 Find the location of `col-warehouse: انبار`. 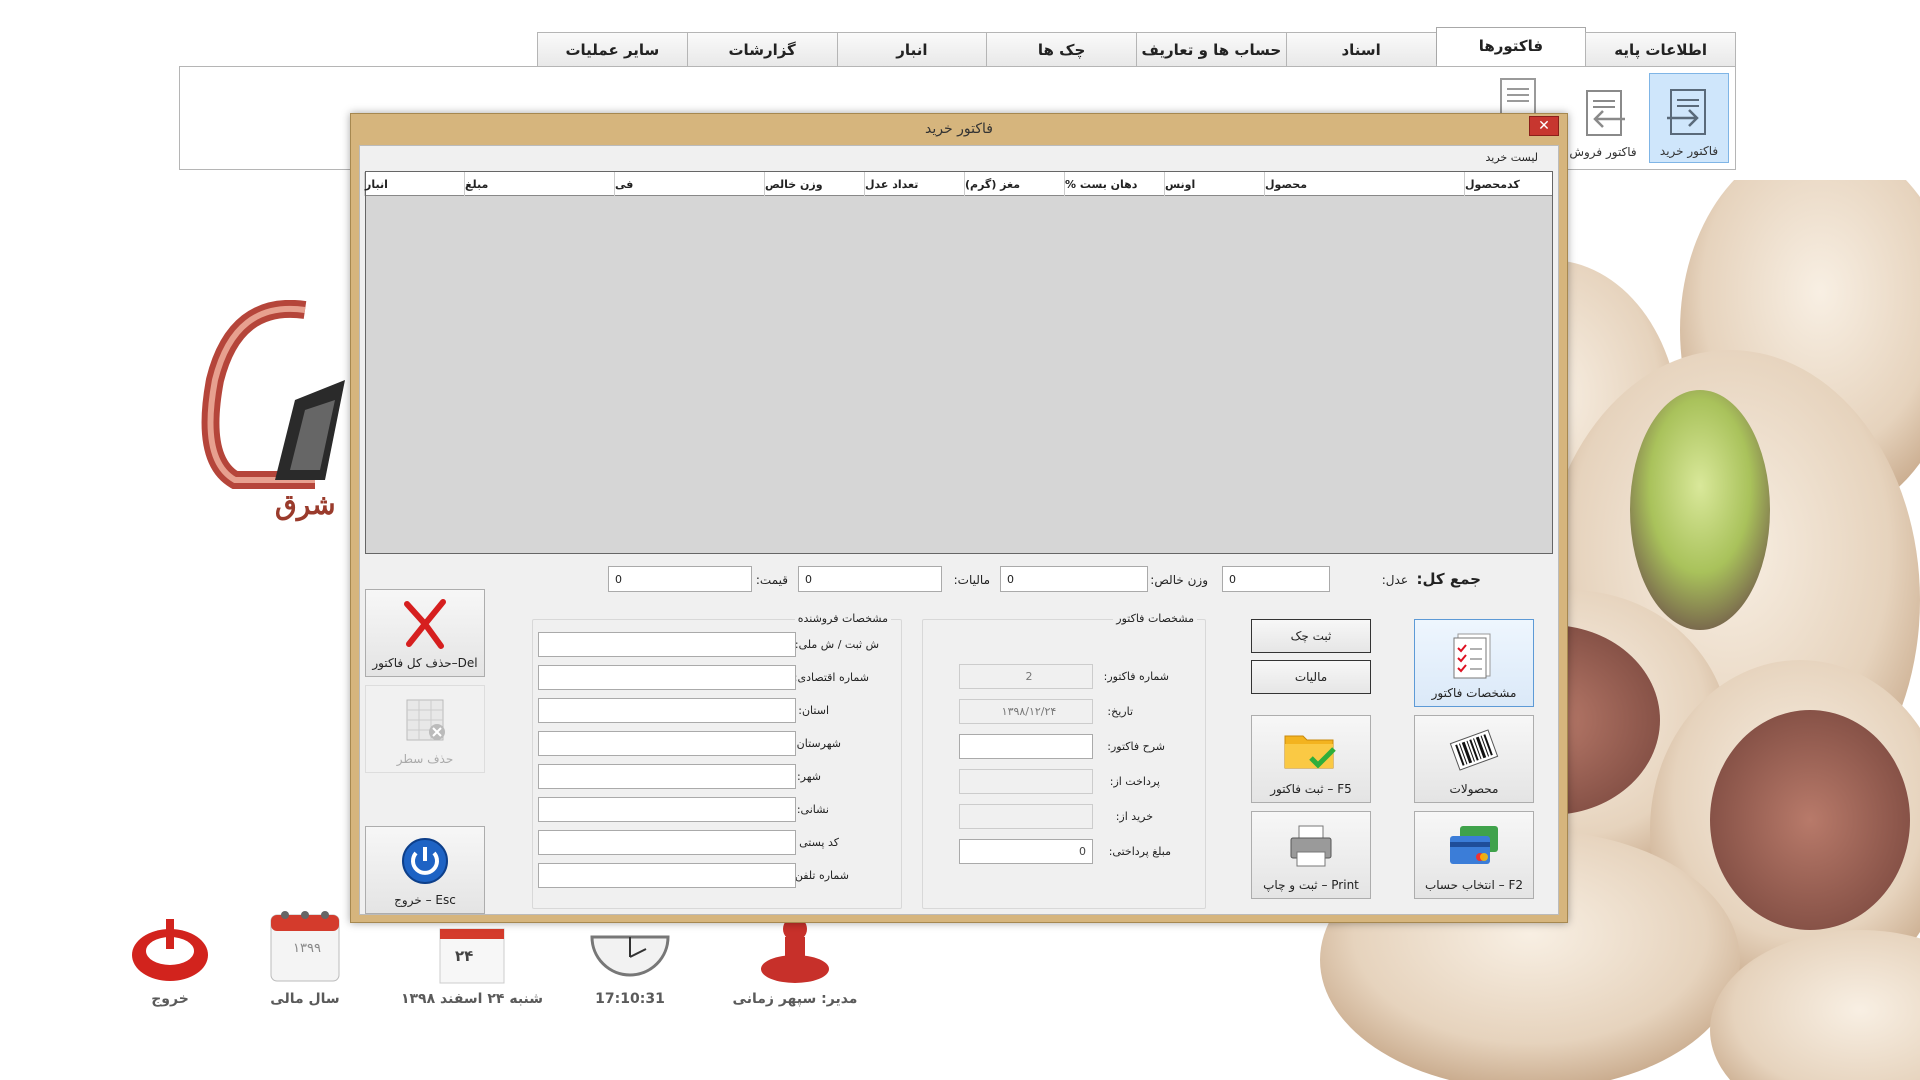

col-warehouse: انبار is located at coordinates (414, 184).